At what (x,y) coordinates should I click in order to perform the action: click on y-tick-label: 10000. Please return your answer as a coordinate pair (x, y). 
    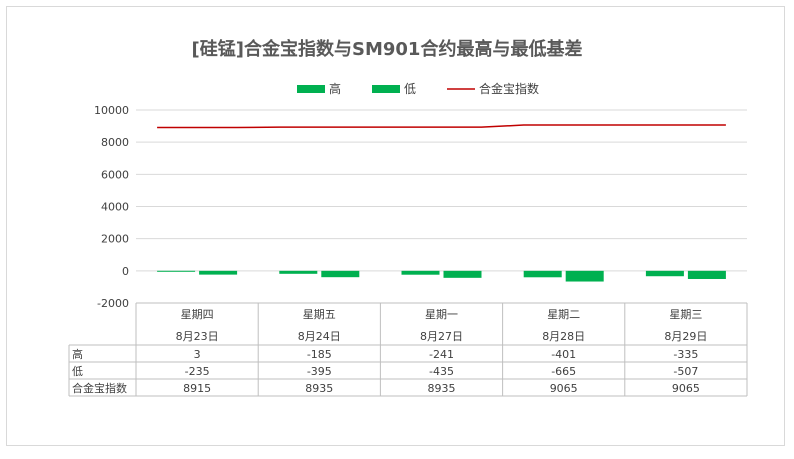
    Looking at the image, I should click on (111, 110).